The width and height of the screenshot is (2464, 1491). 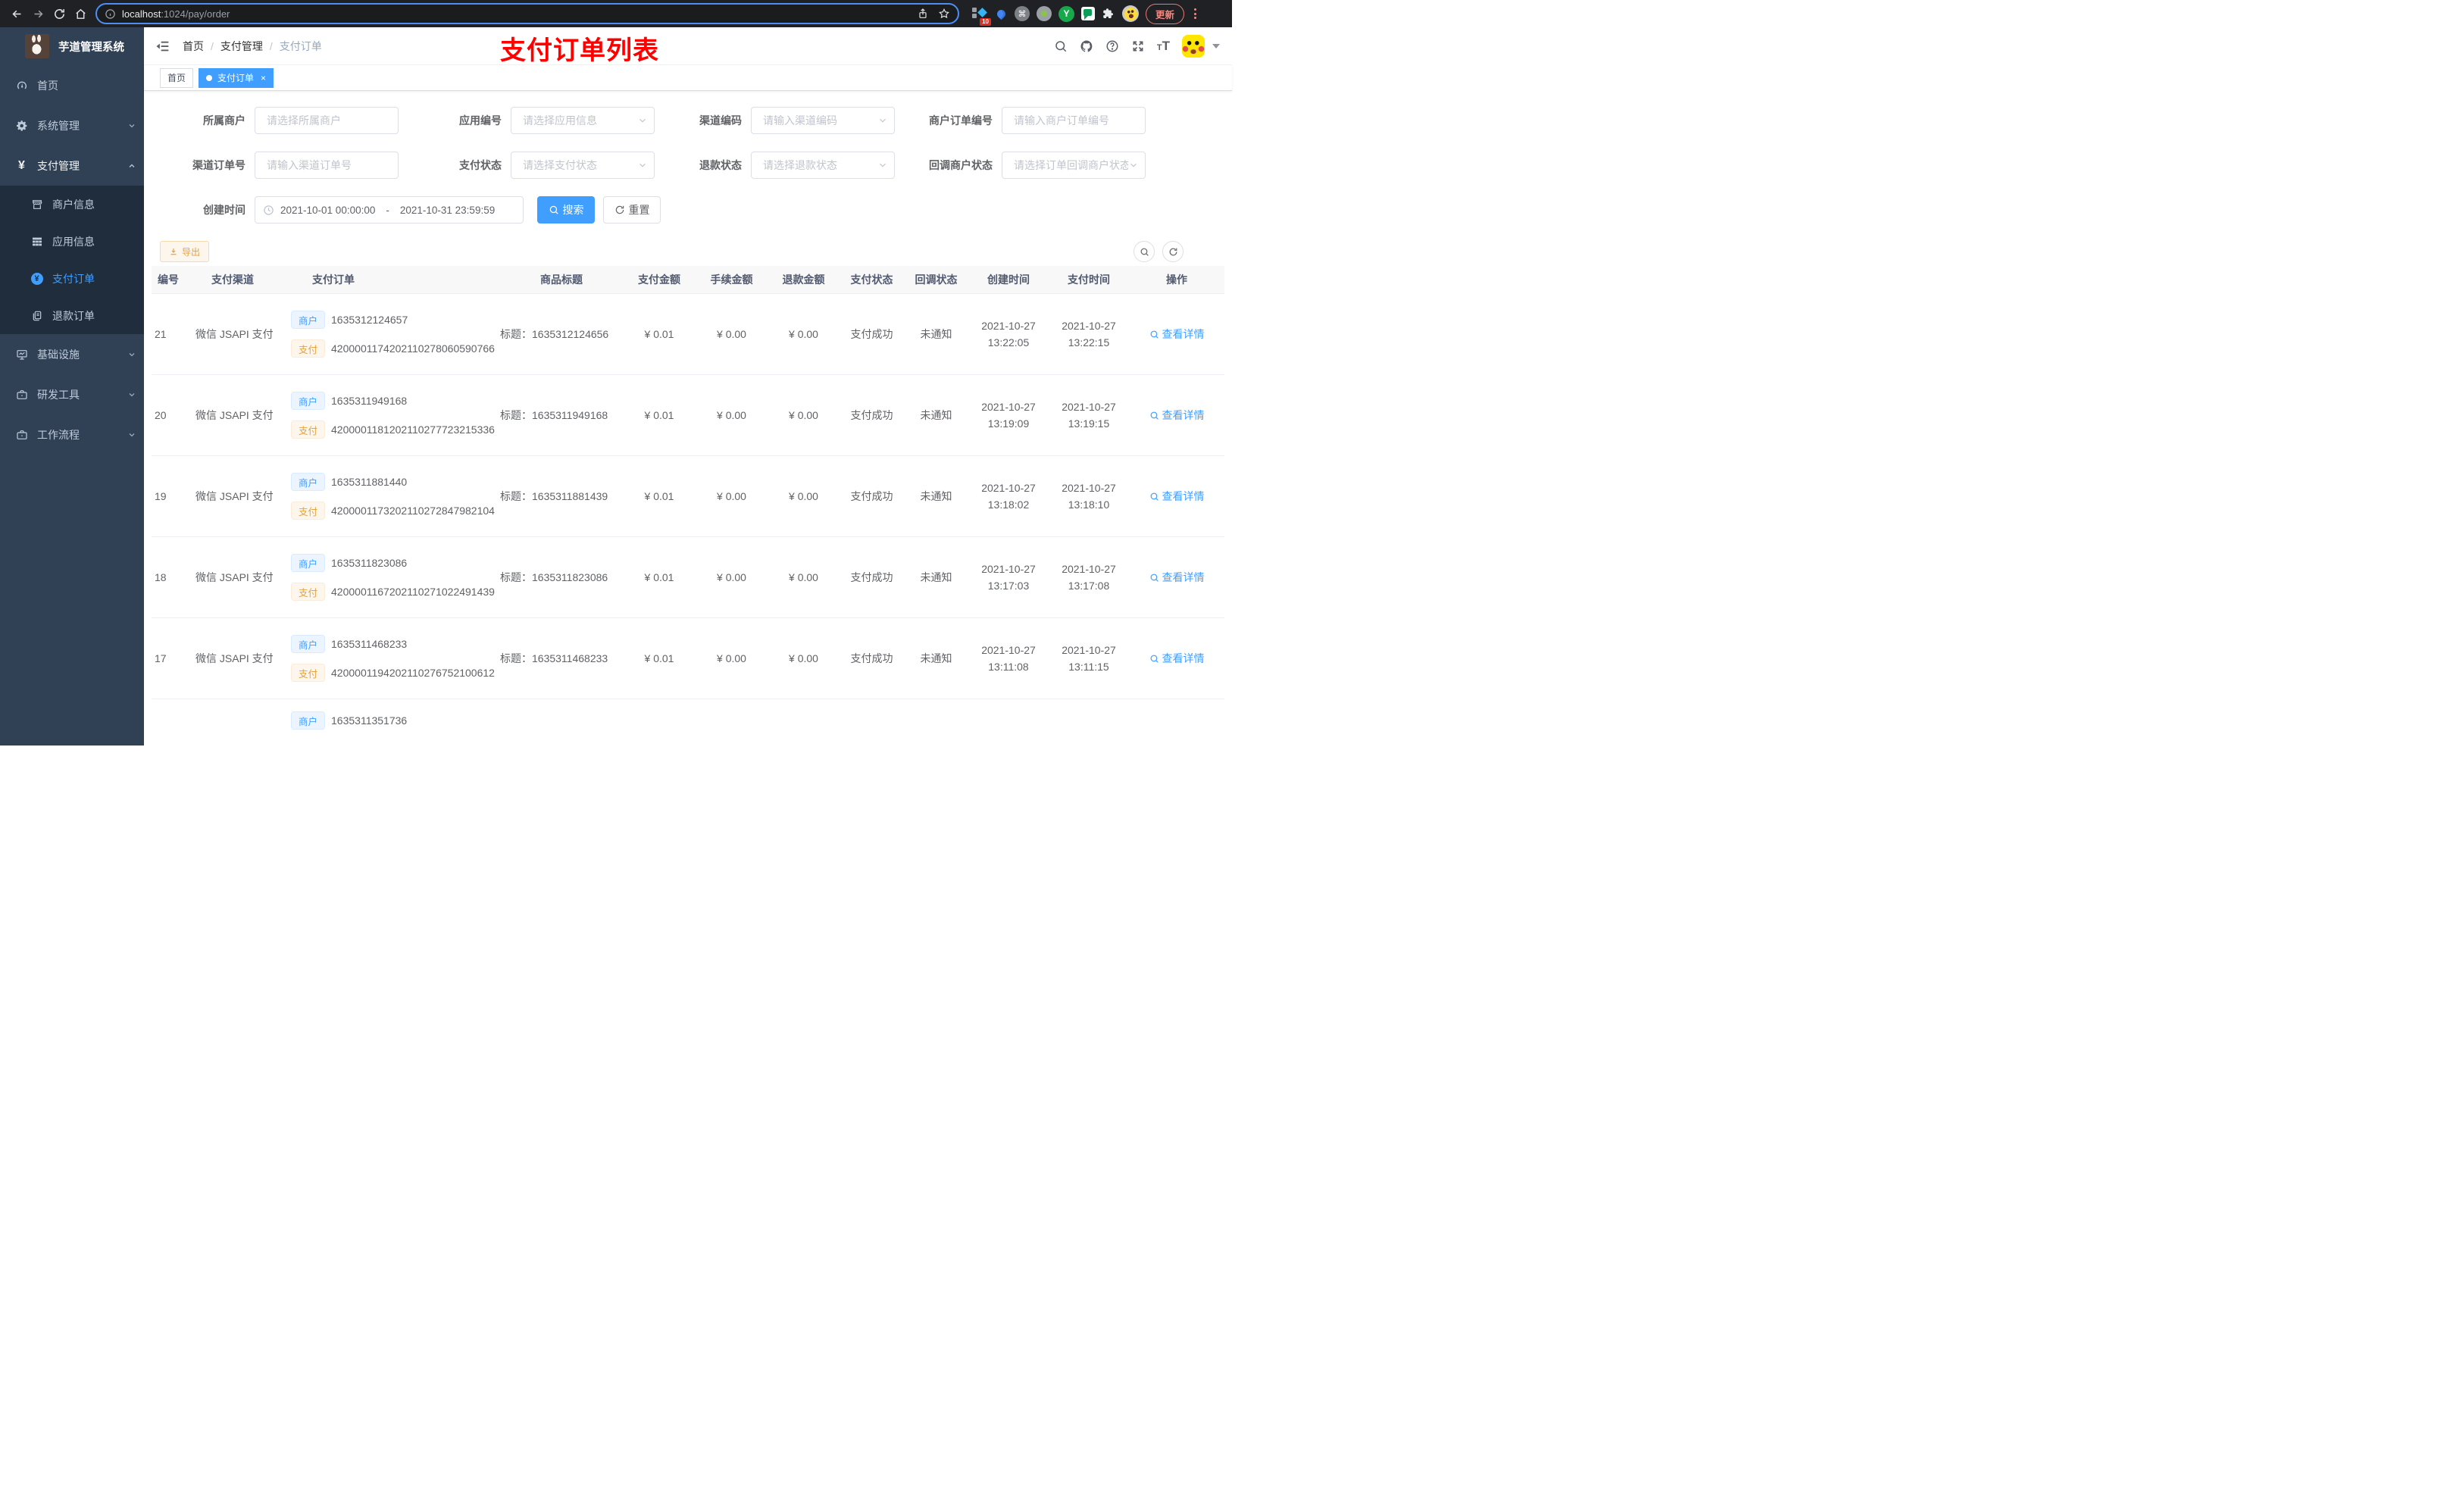 What do you see at coordinates (871, 280) in the screenshot?
I see `col-pay-status: 支付状态` at bounding box center [871, 280].